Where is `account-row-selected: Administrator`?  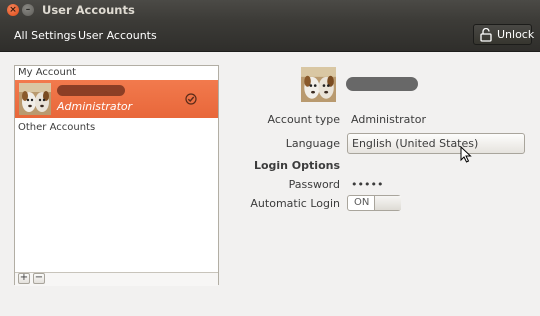
account-row-selected: Administrator is located at coordinates (116, 99).